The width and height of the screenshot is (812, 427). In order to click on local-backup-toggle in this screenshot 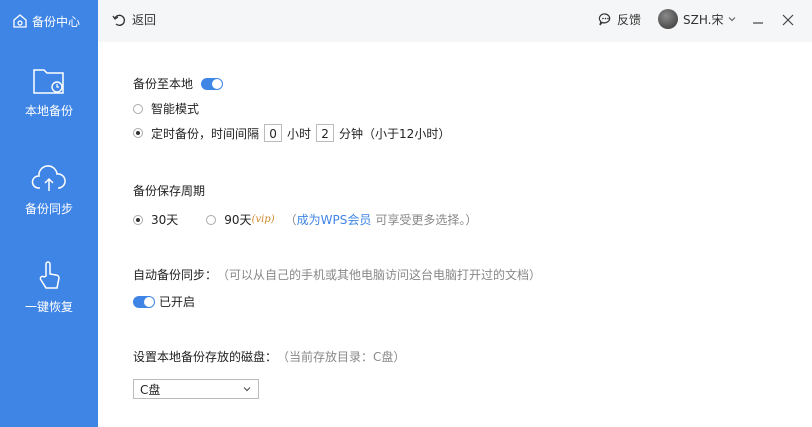, I will do `click(212, 83)`.